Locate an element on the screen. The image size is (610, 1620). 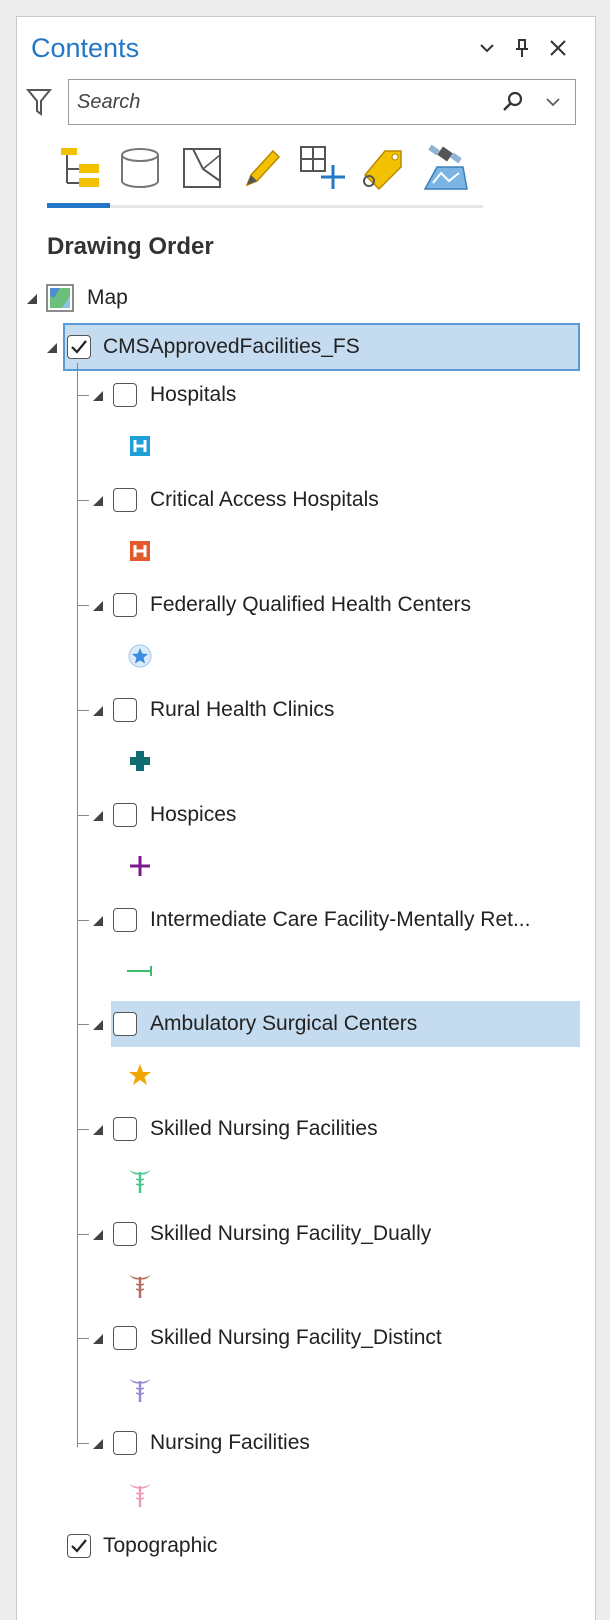
tree-item-layer: Critical Access Hospitals is located at coordinates (306, 500).